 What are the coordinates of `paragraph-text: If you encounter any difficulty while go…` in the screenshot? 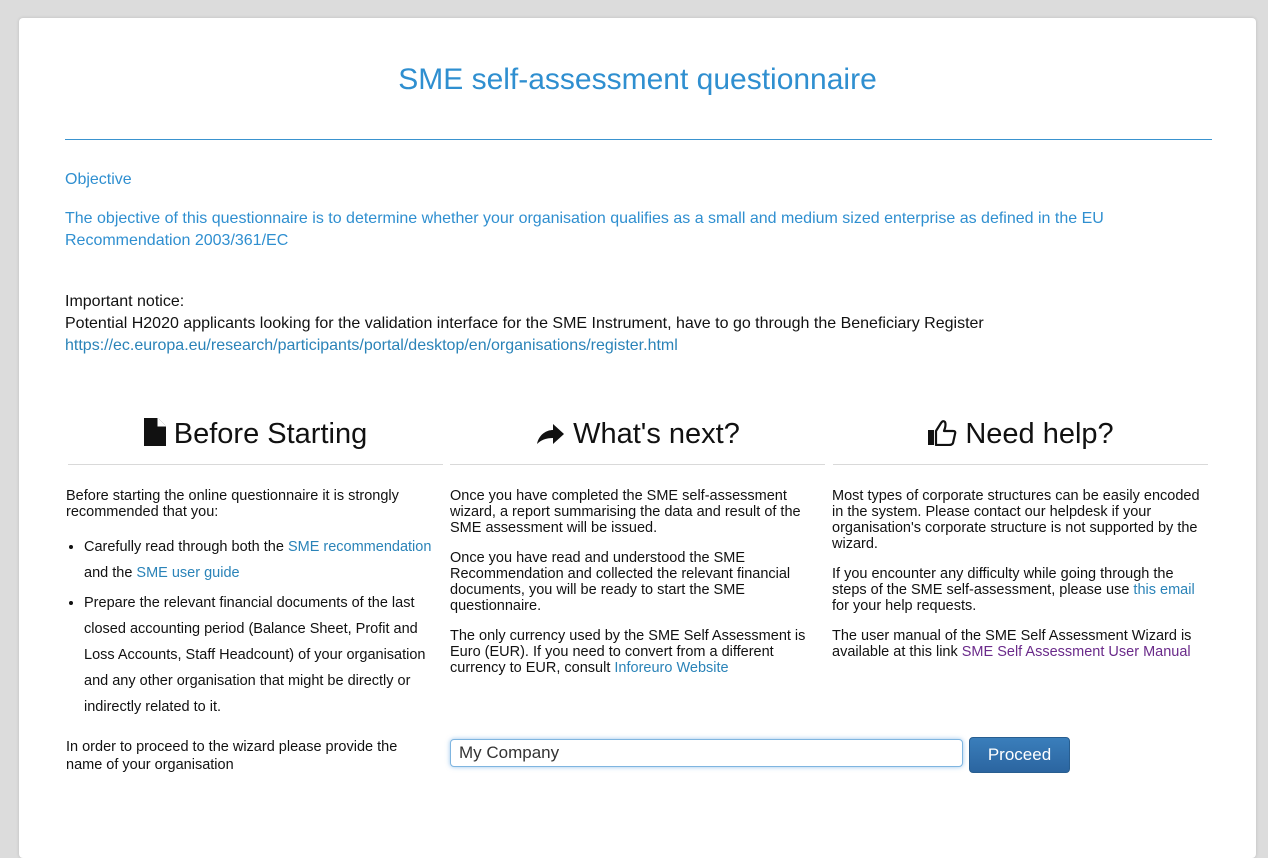 It's located at (1003, 582).